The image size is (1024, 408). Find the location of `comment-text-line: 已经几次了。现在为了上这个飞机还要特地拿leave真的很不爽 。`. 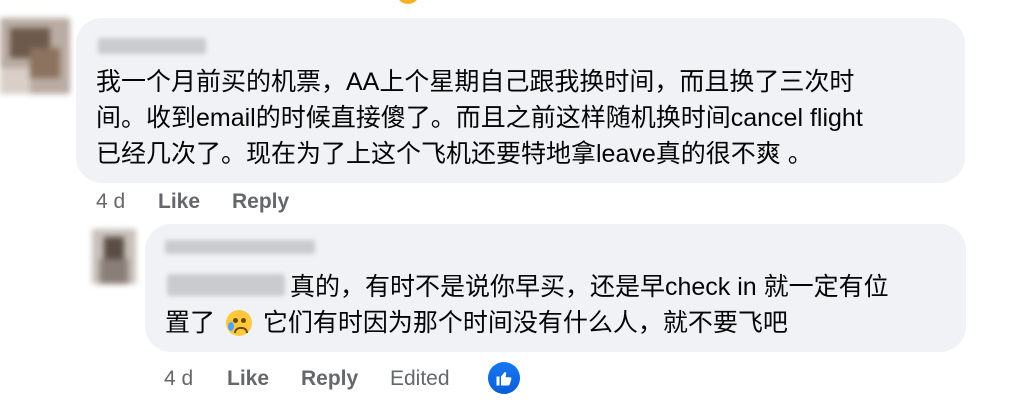

comment-text-line: 已经几次了。现在为了上这个飞机还要特地拿leave真的很不爽 。 is located at coordinates (454, 154).